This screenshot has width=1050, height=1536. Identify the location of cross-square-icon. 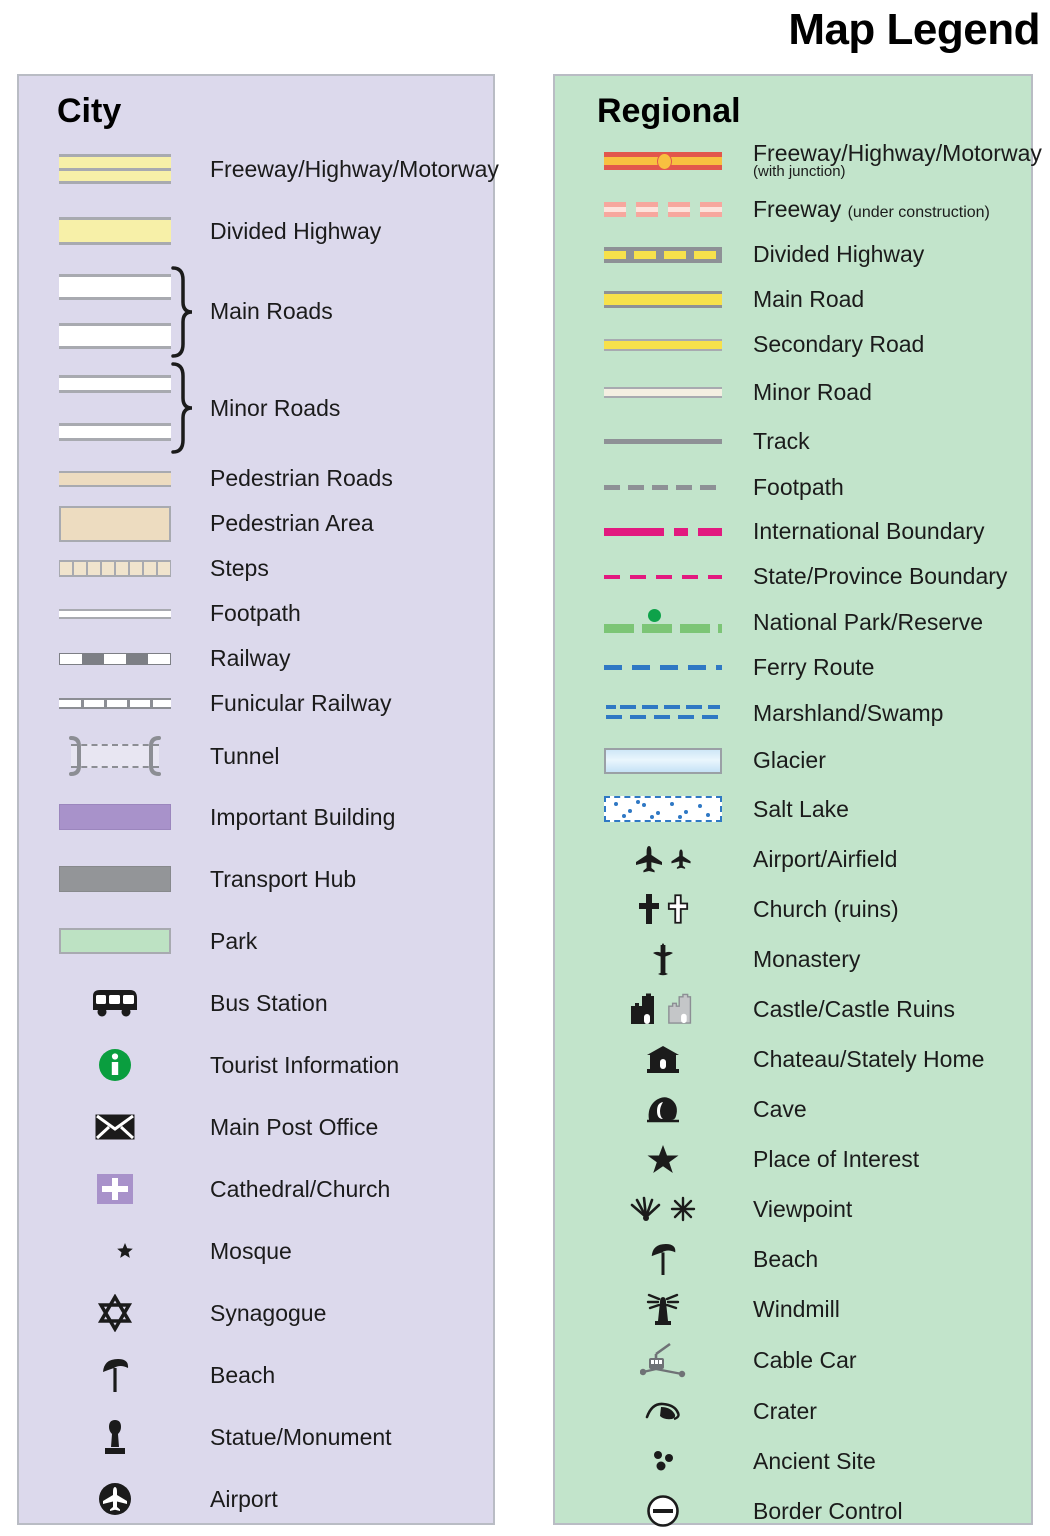
(114, 1189).